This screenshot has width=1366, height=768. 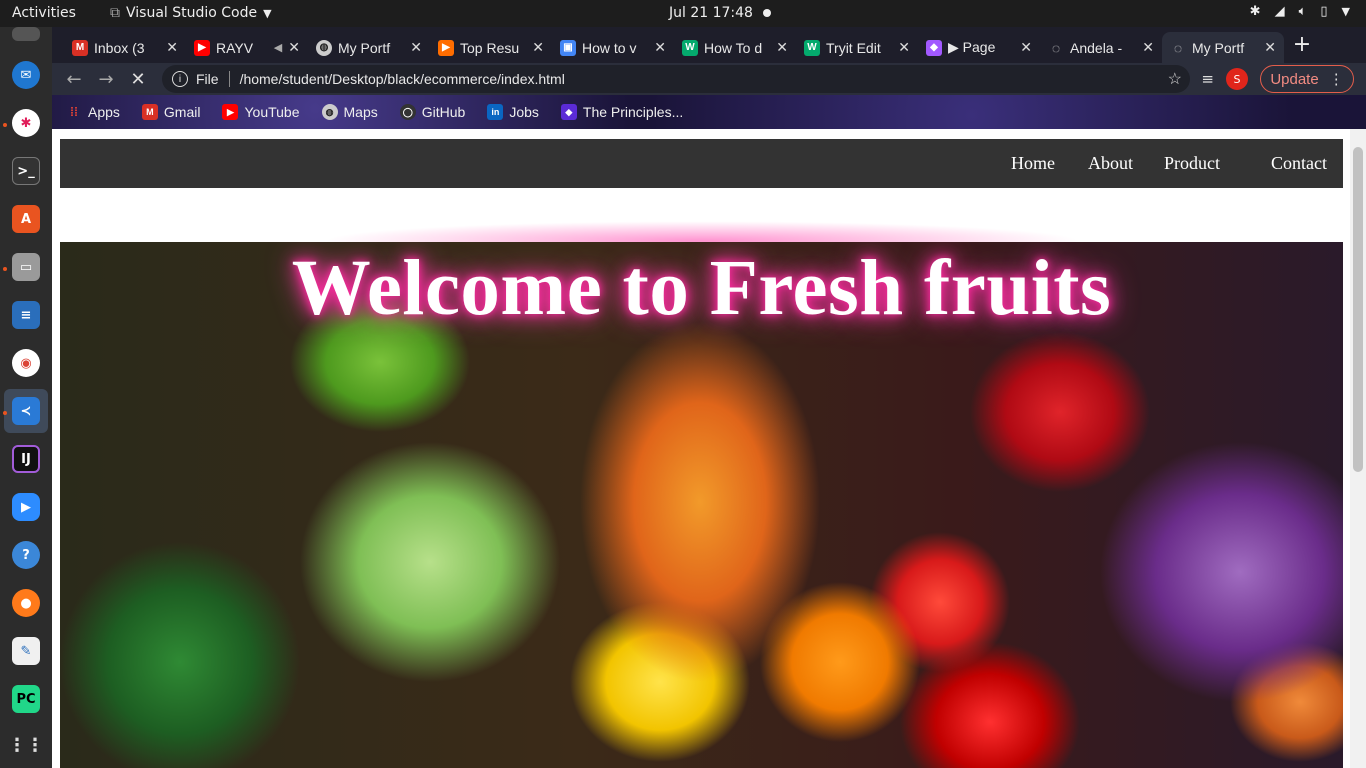 I want to click on bookmark-maps: ◍ Maps, so click(x=349, y=112).